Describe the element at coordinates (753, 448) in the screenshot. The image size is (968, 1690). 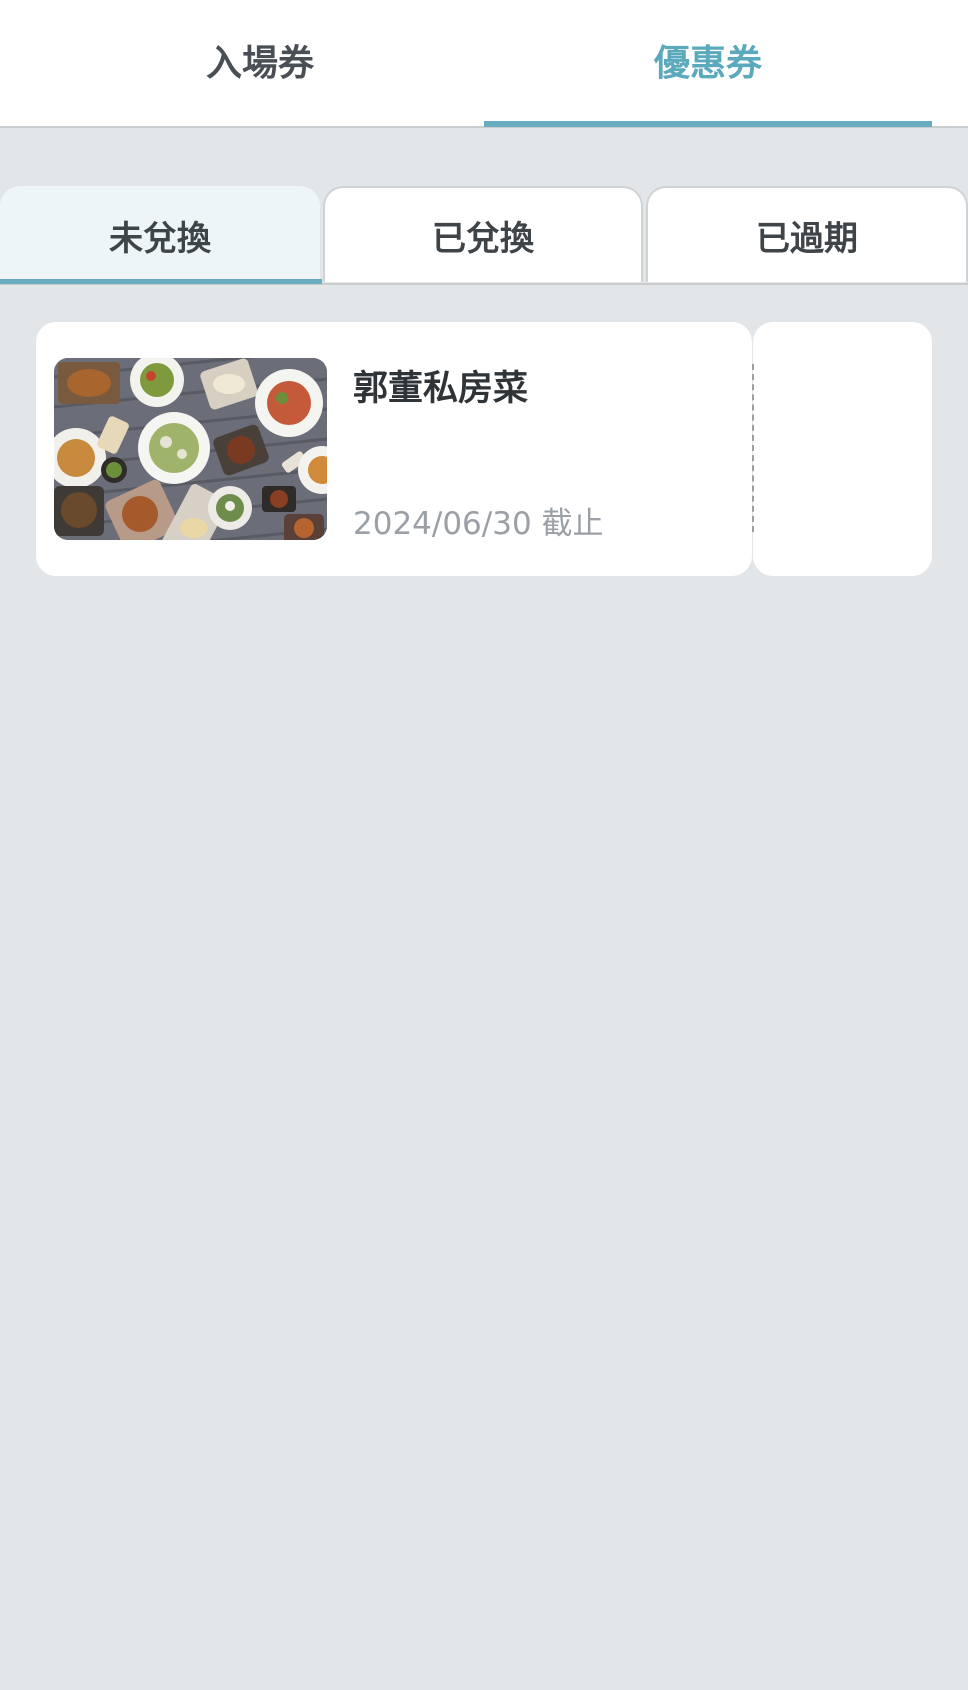
I see `coupon-perforation-line` at that location.